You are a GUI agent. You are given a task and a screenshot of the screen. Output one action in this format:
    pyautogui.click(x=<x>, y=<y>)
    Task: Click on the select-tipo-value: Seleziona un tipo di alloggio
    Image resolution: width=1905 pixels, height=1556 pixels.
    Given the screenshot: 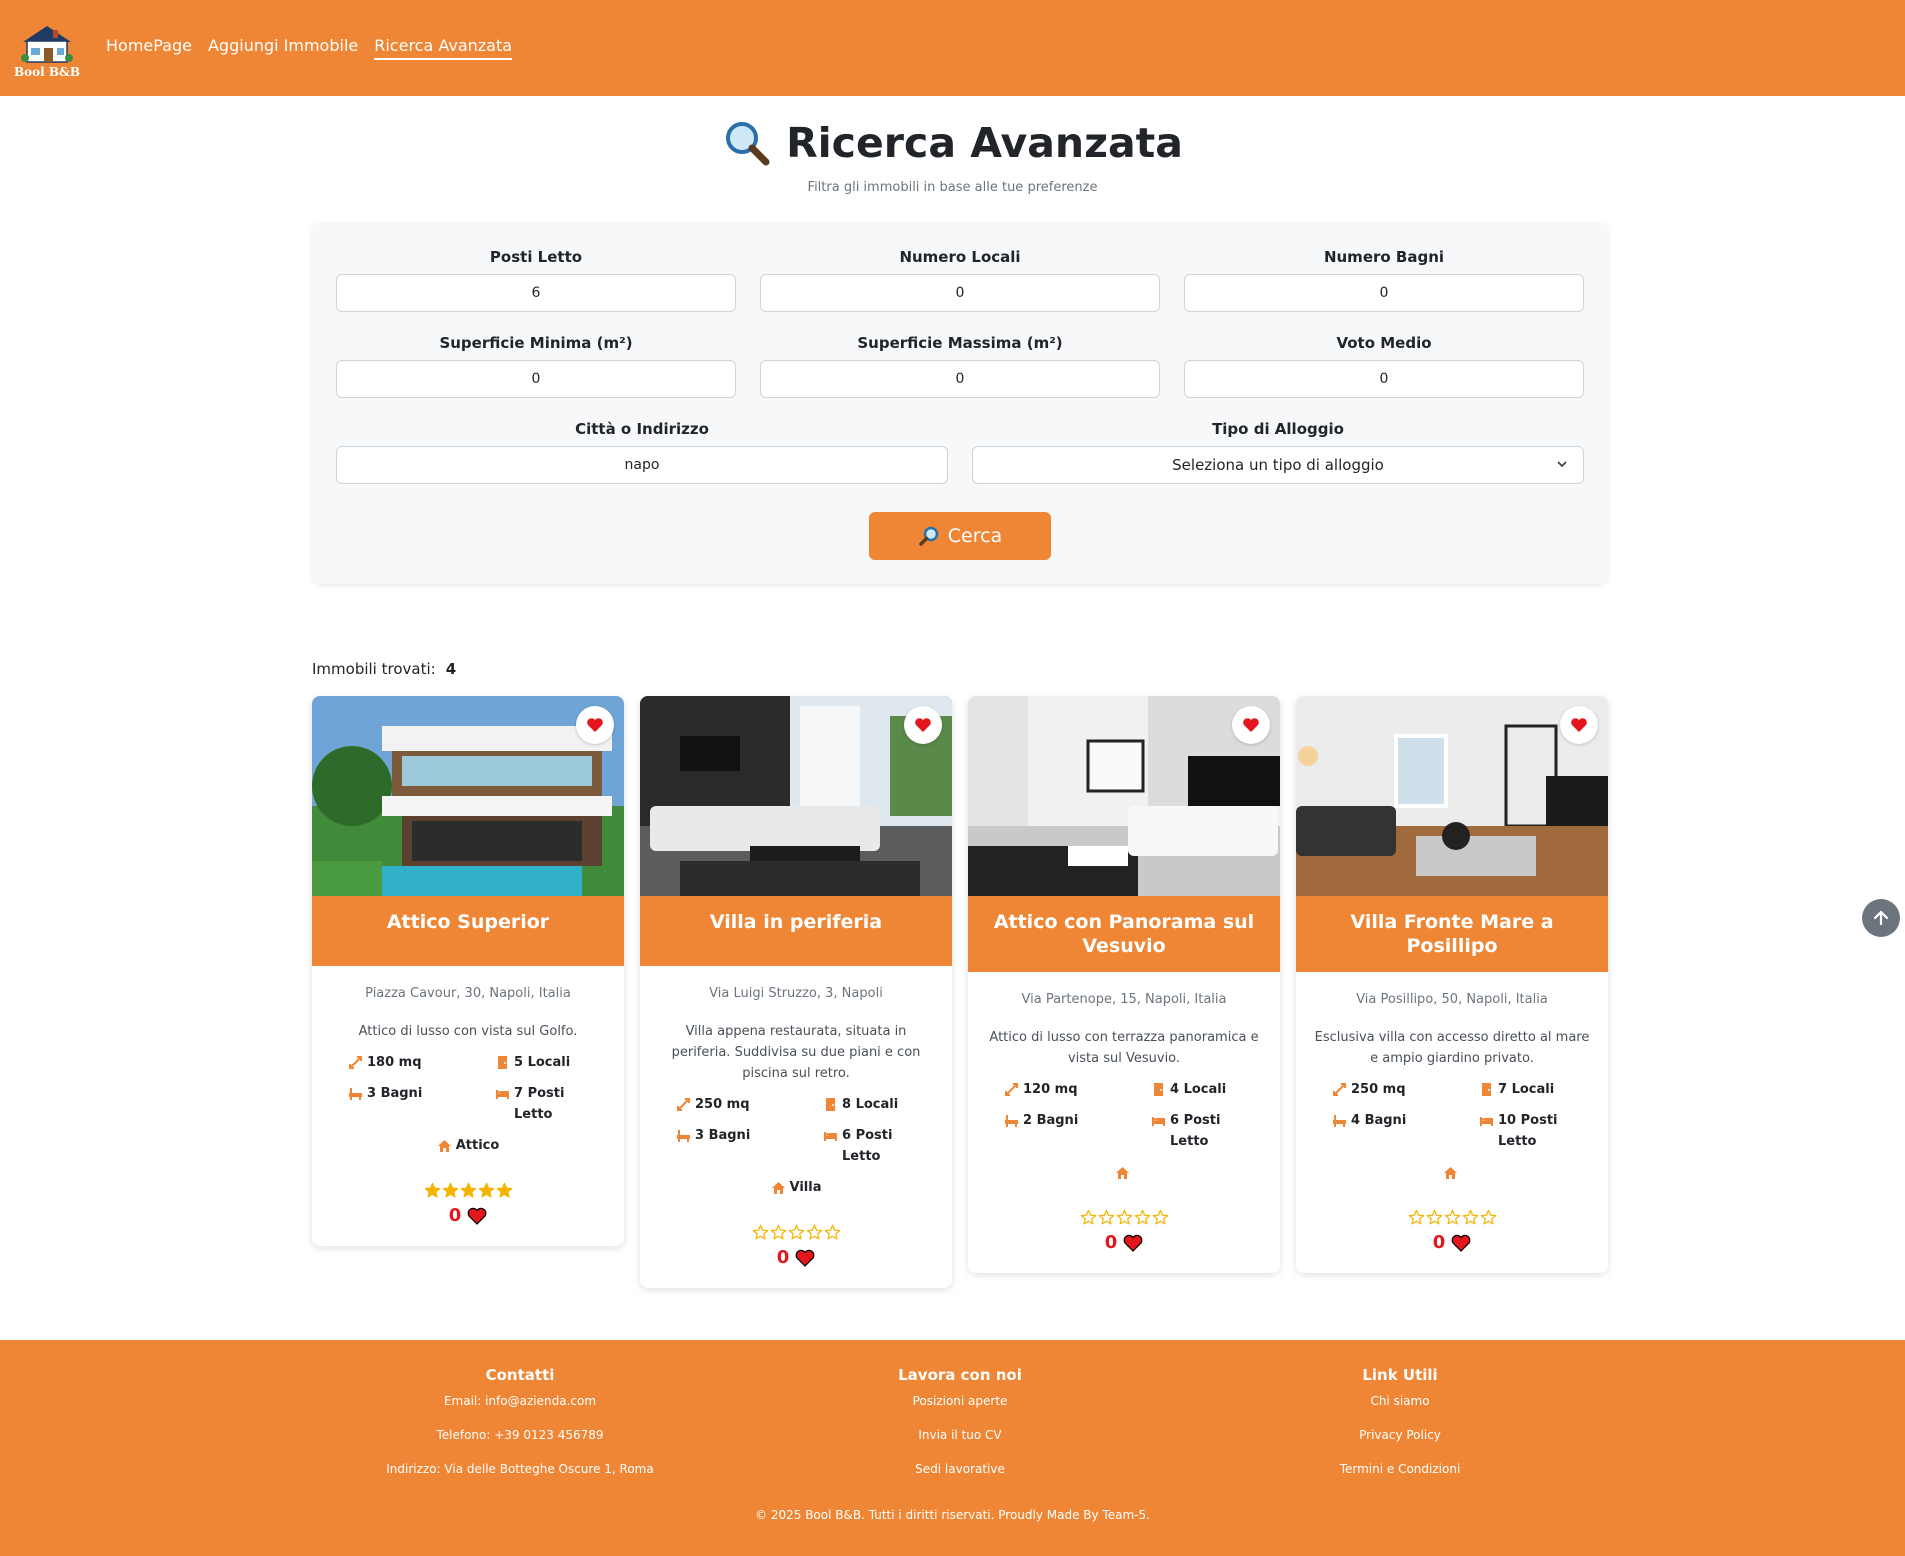 What is the action you would take?
    pyautogui.click(x=1278, y=465)
    